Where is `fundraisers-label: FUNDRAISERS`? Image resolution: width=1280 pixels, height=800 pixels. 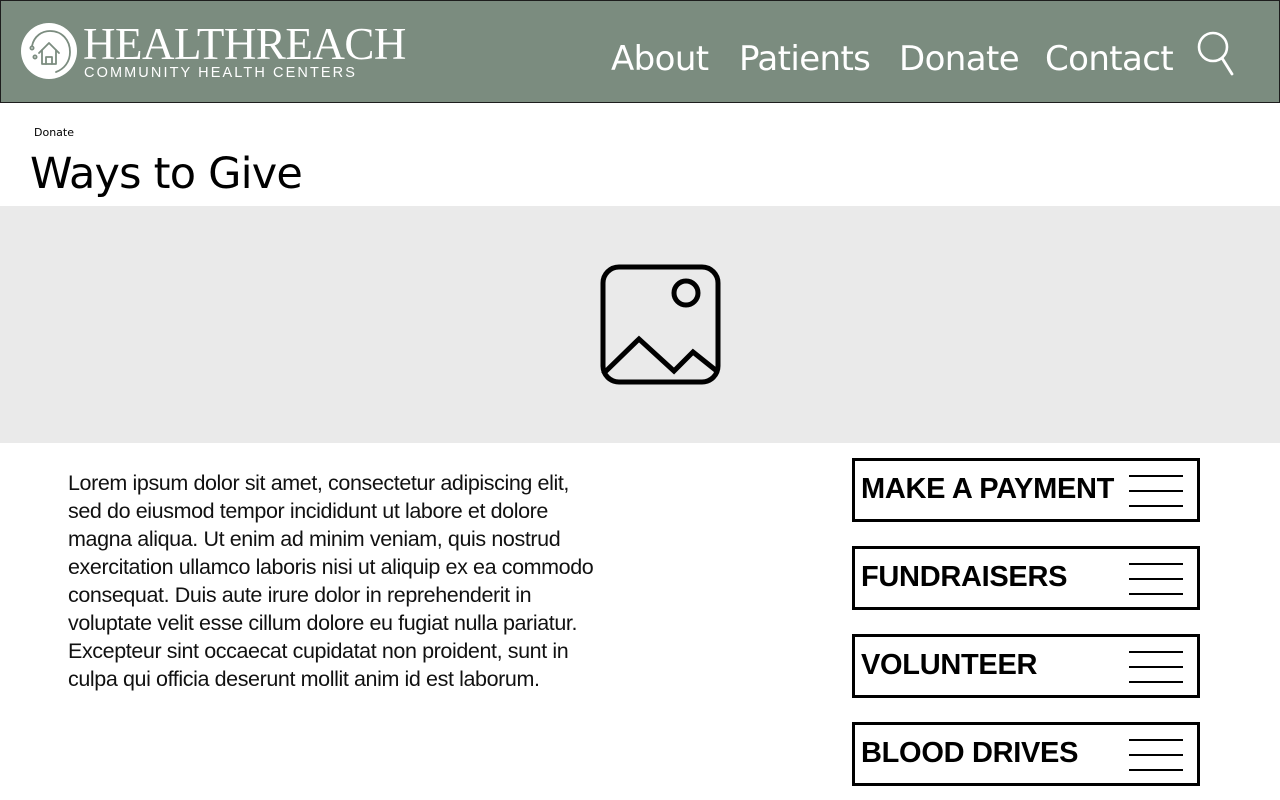
fundraisers-label: FUNDRAISERS is located at coordinates (964, 577).